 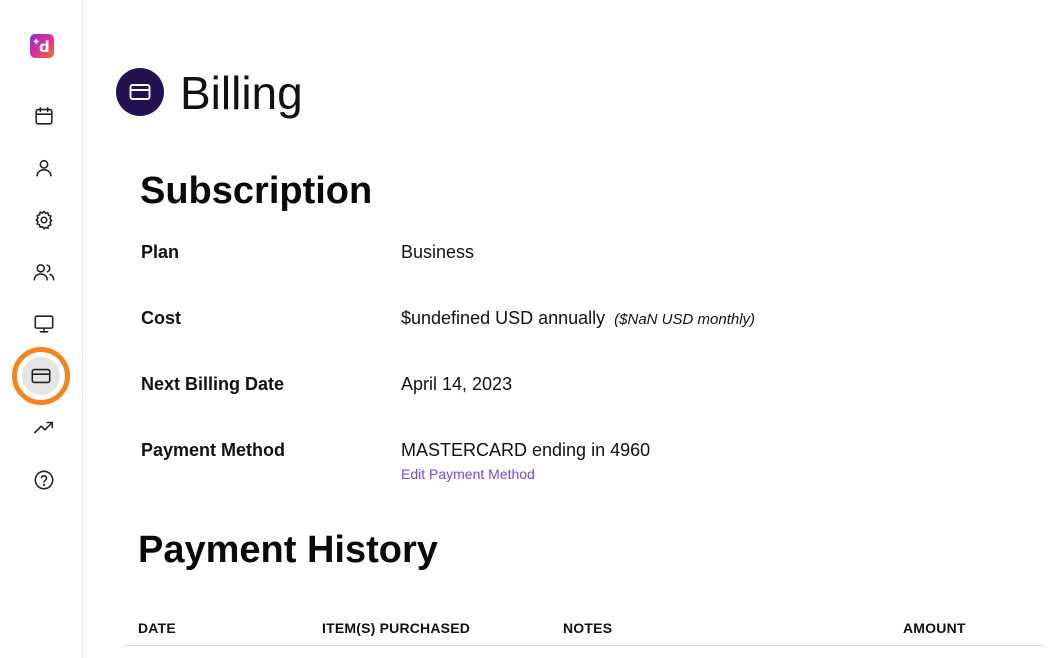 I want to click on column-header-notes: NOTES, so click(x=587, y=628).